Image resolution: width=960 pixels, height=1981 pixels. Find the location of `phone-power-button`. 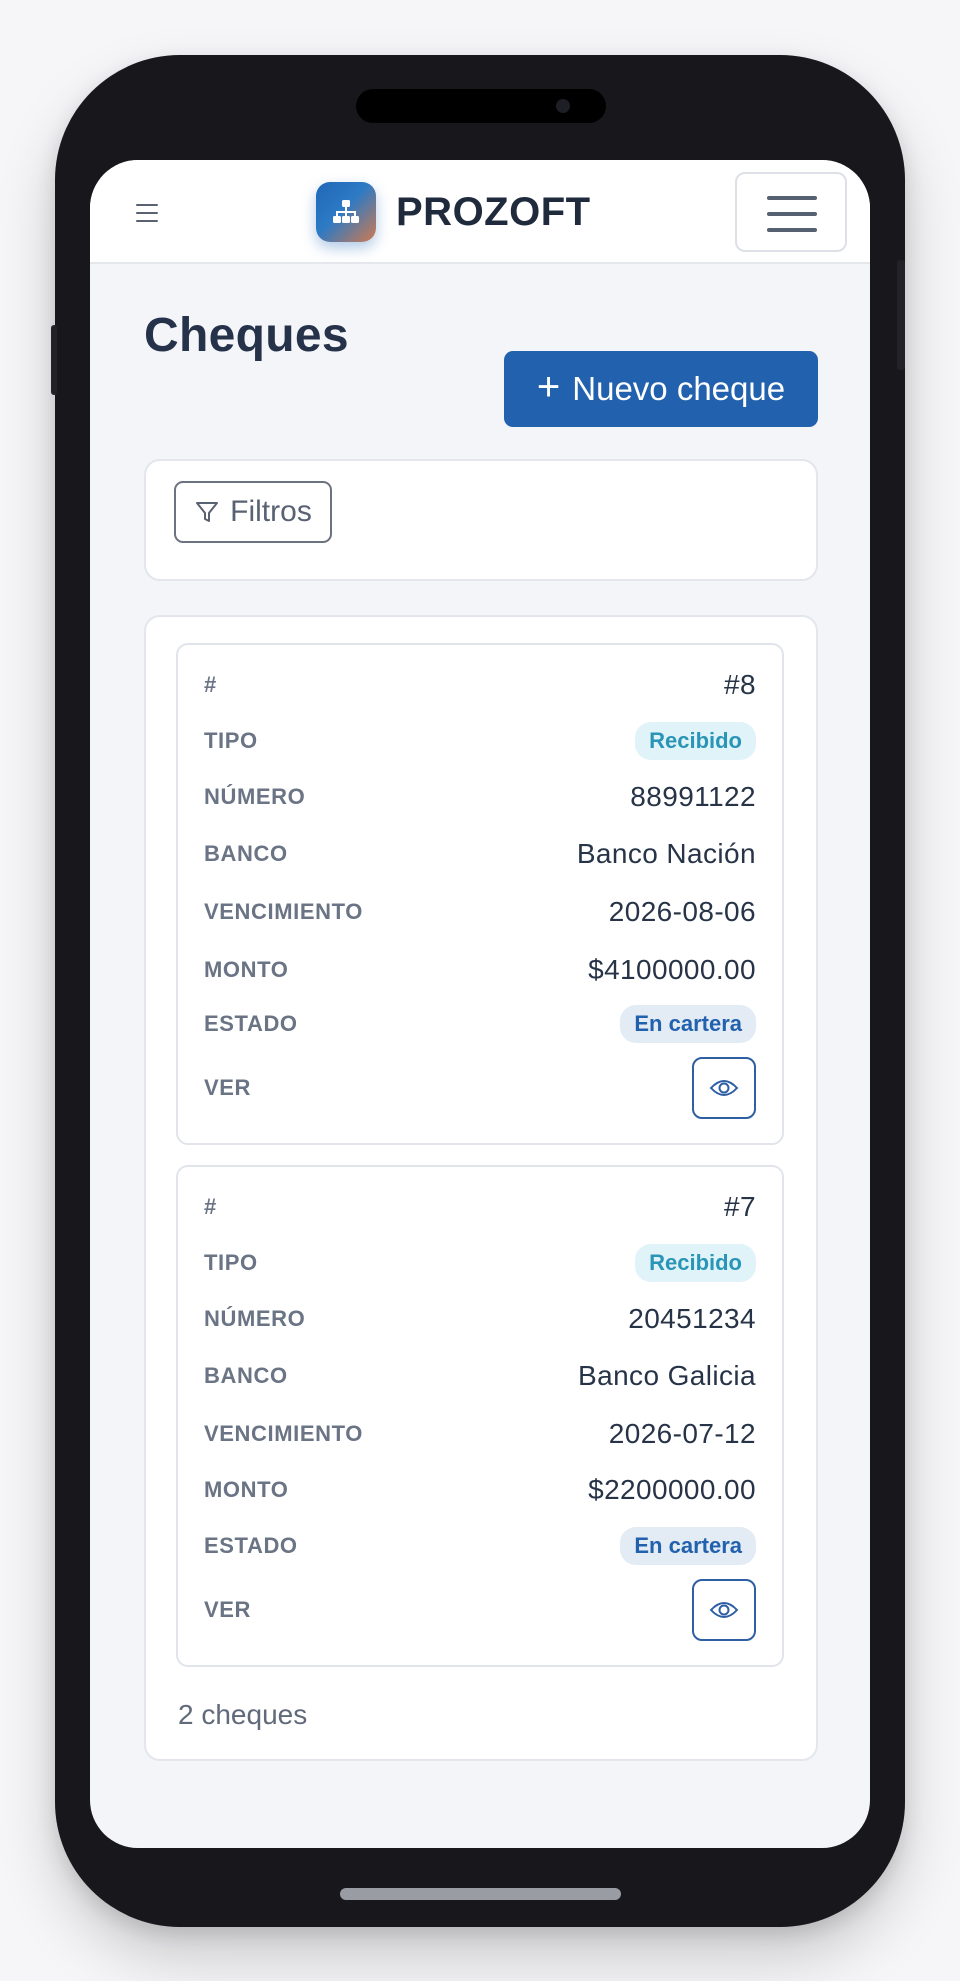

phone-power-button is located at coordinates (901, 315).